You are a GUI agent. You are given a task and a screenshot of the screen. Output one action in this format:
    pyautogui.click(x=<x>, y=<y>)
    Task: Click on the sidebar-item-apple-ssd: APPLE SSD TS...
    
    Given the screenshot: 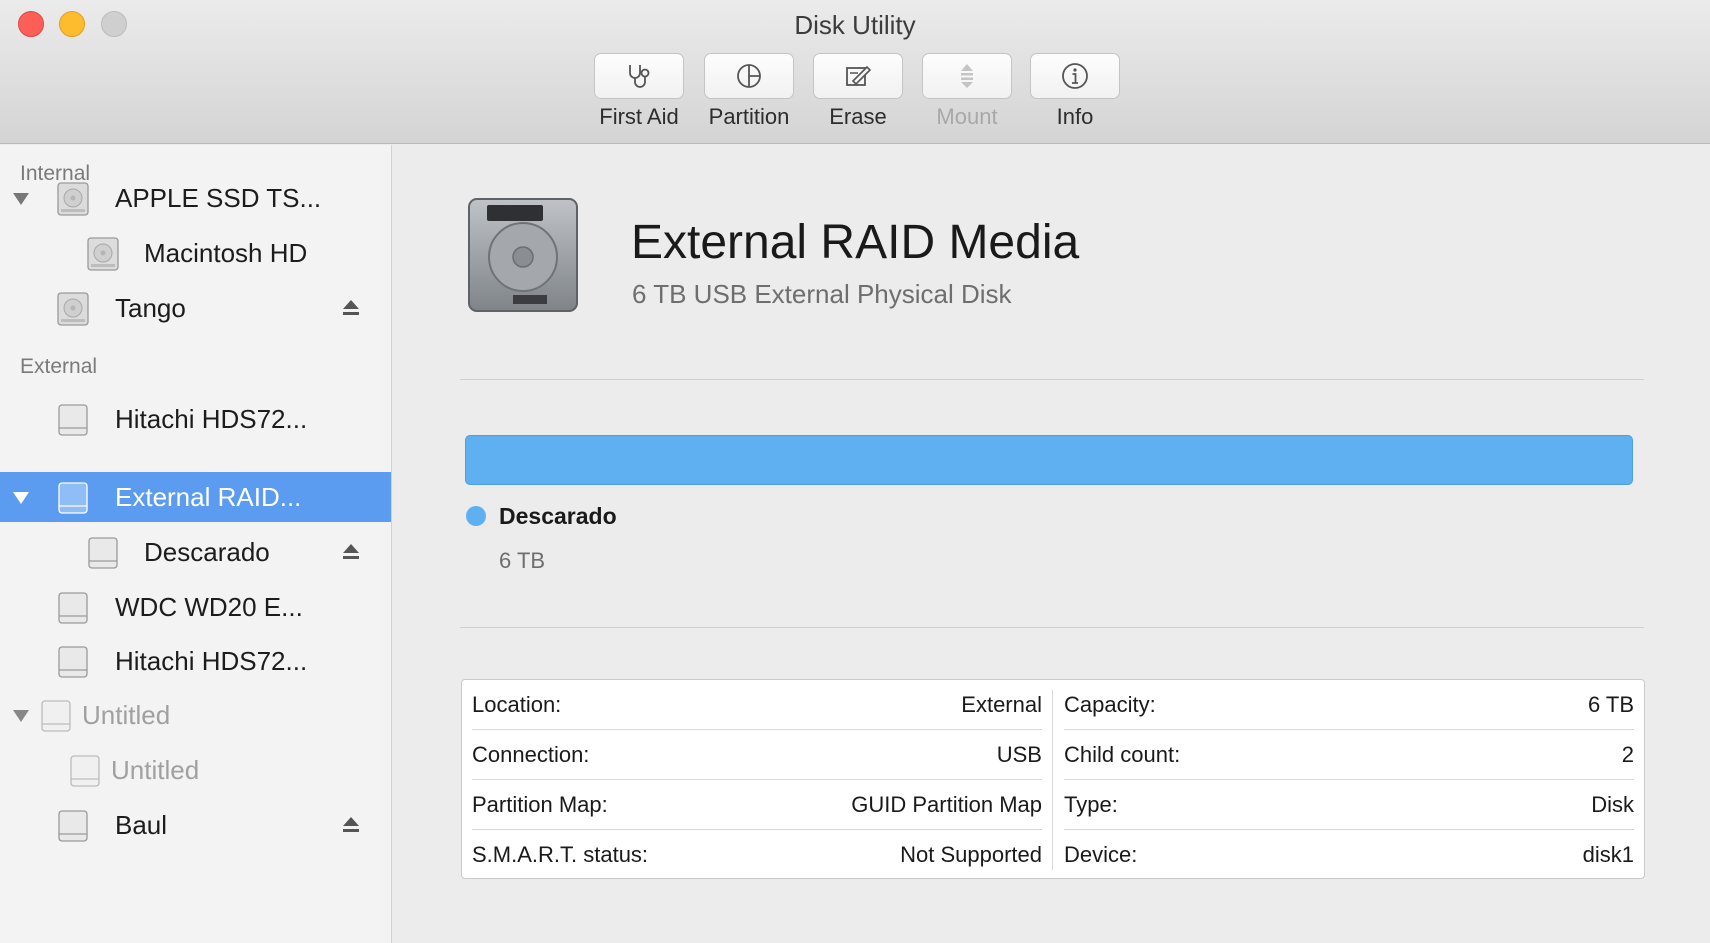 What is the action you would take?
    pyautogui.click(x=195, y=198)
    